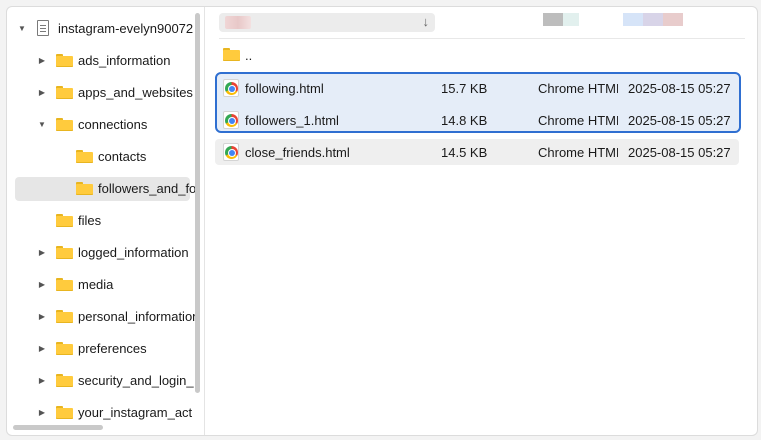  Describe the element at coordinates (482, 38) in the screenshot. I see `header-separator` at that location.